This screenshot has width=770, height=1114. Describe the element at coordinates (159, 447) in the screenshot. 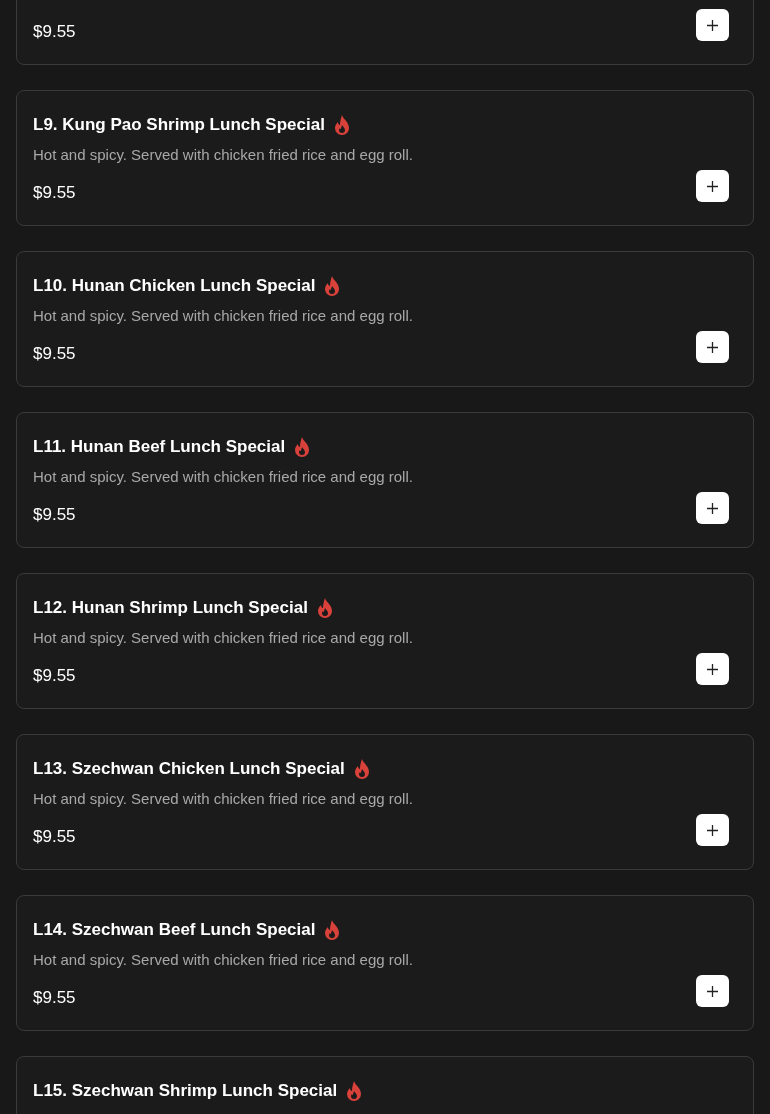

I see `item-name: L11. Hunan Beef Lunch Special` at that location.